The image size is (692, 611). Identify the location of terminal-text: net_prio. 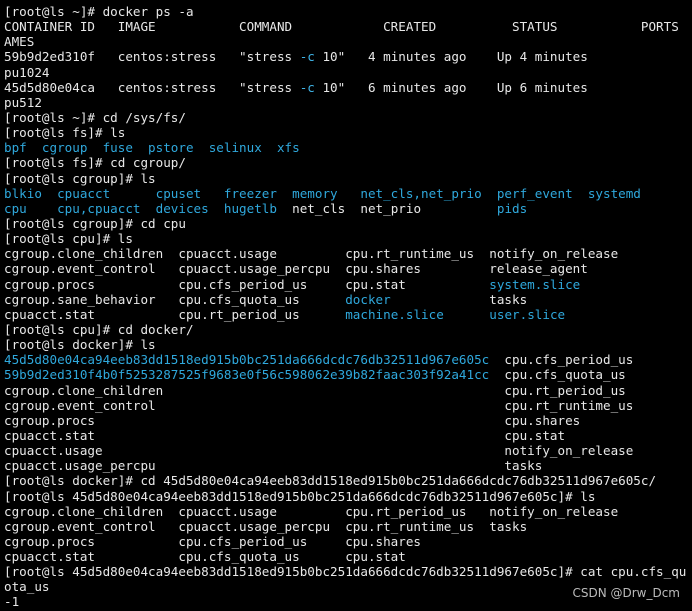
(391, 208).